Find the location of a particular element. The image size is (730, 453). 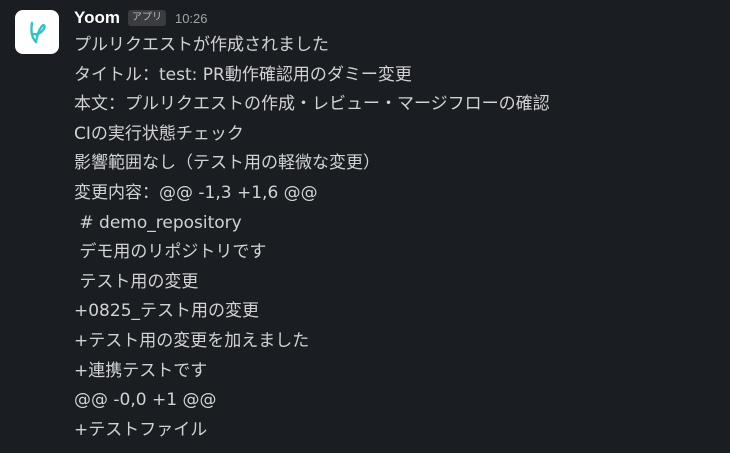

sender-name: Yoom is located at coordinates (97, 18).